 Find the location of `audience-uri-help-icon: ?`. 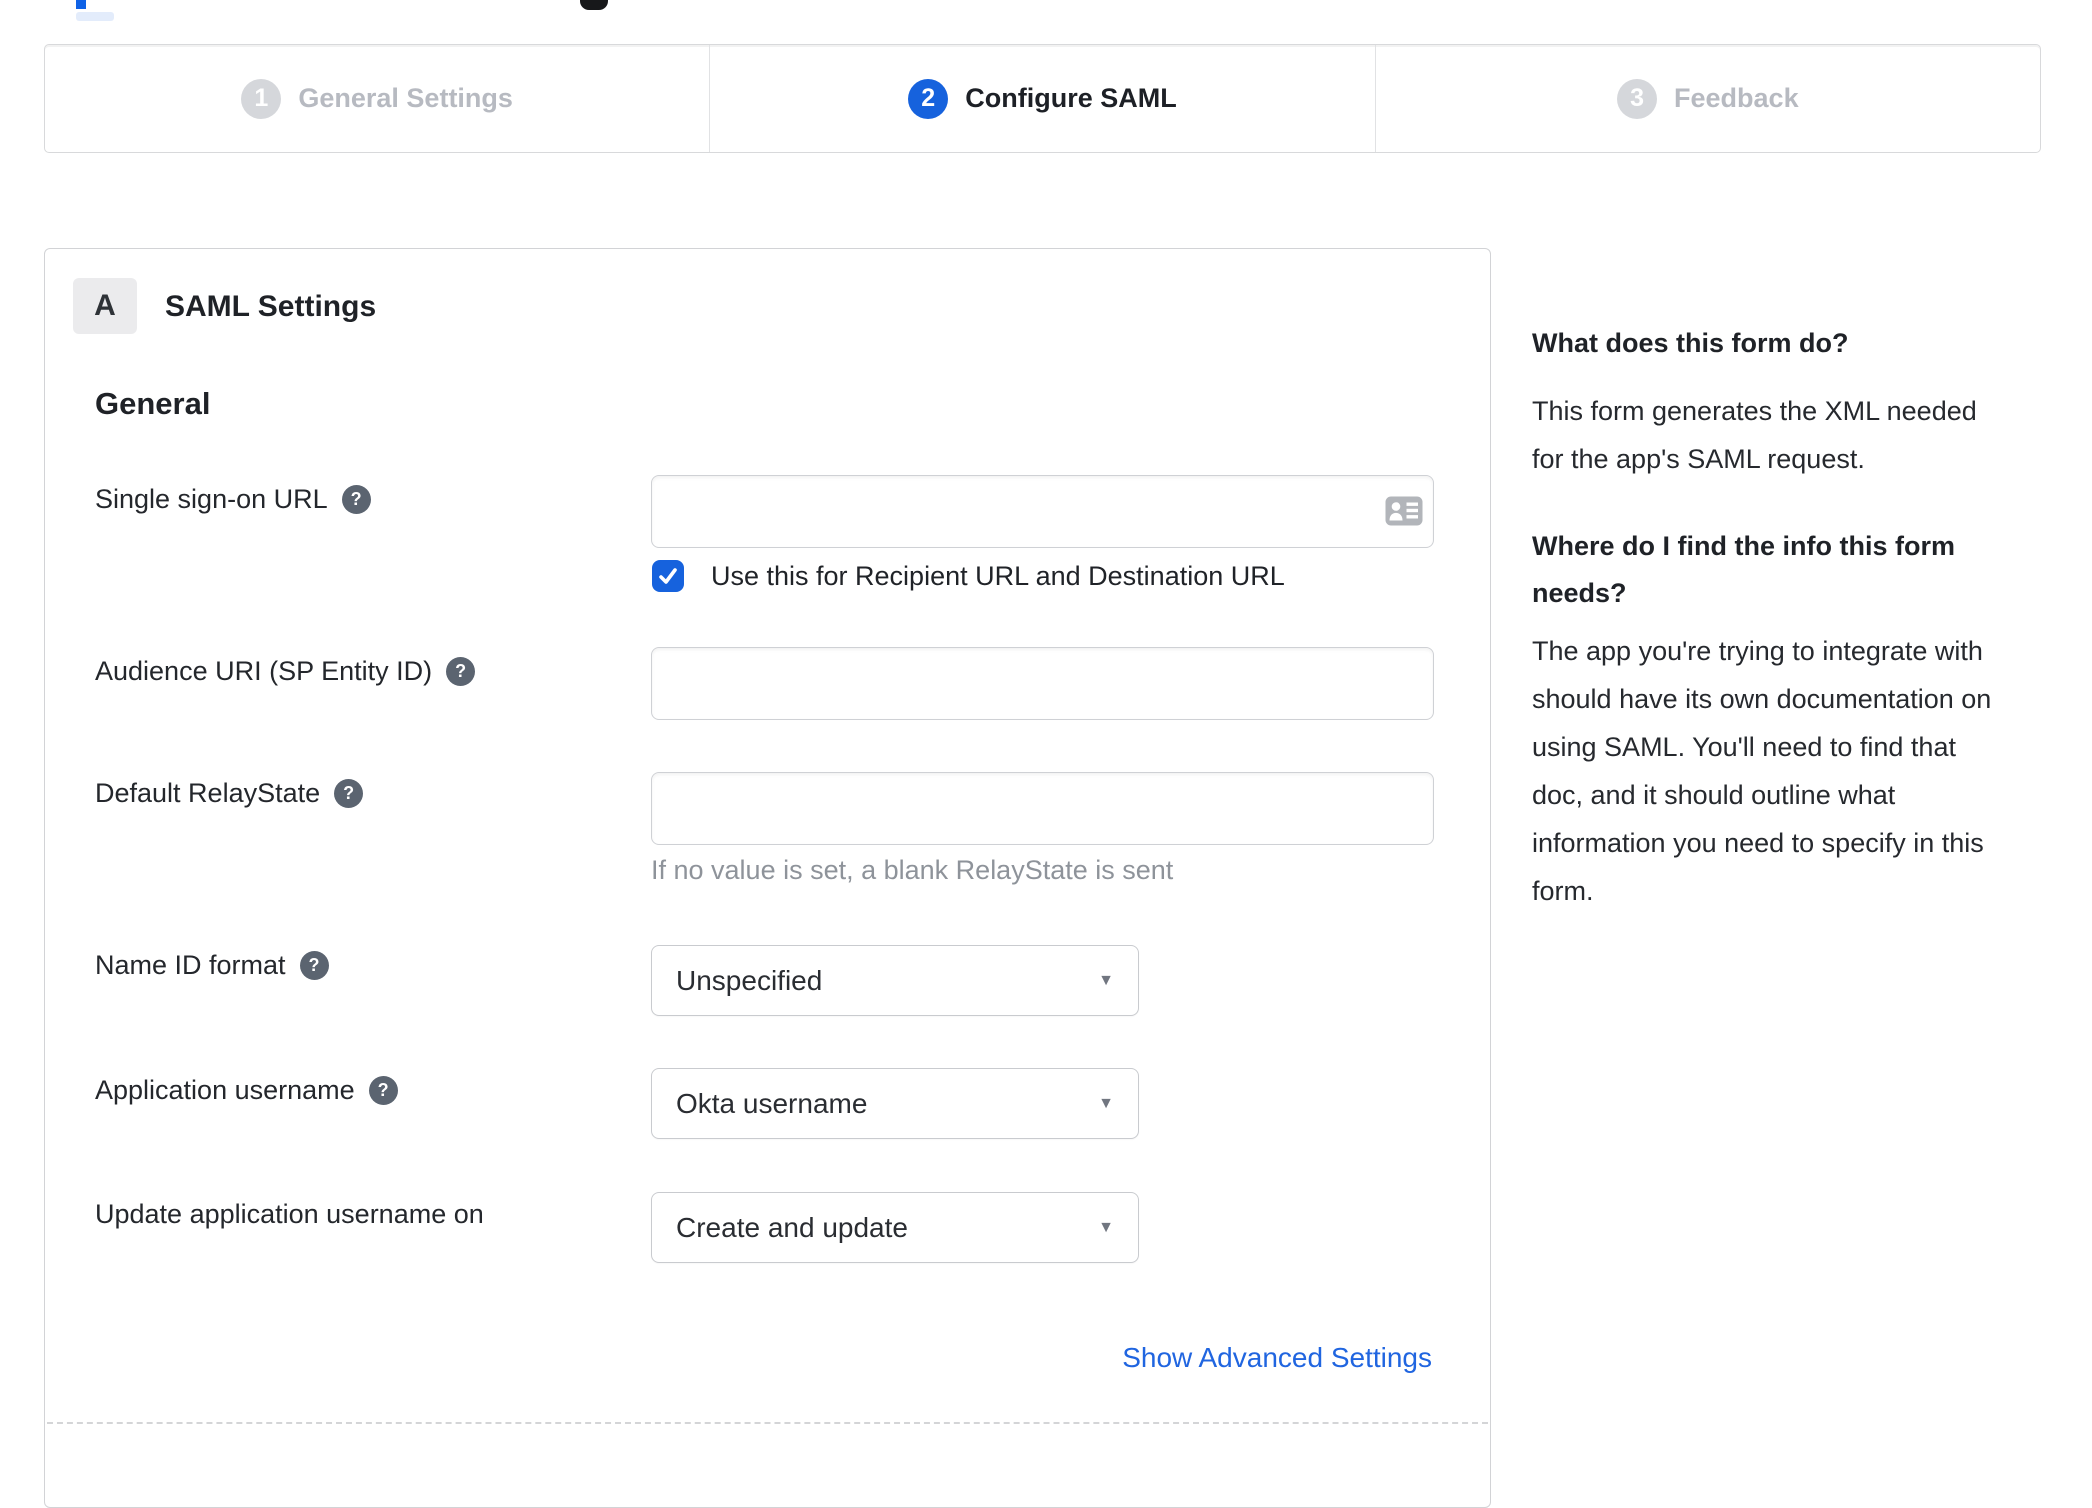

audience-uri-help-icon: ? is located at coordinates (461, 671).